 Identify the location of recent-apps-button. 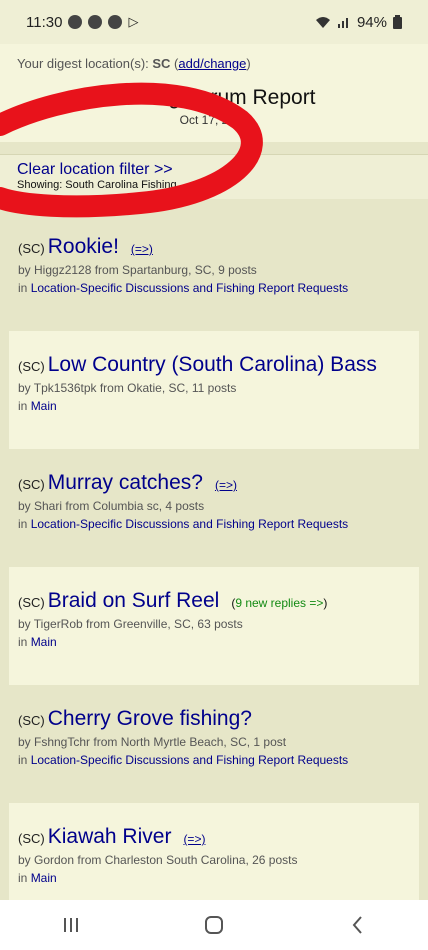
(71, 925).